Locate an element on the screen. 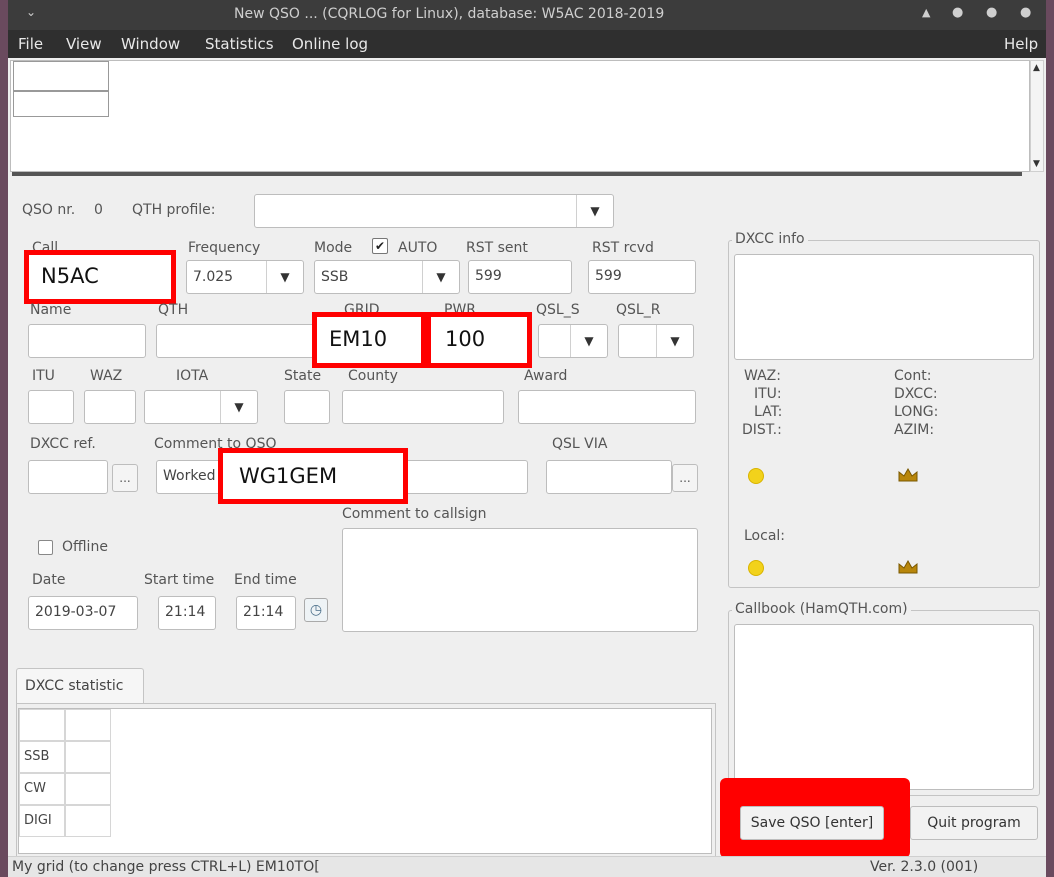 The width and height of the screenshot is (1054, 877). long-info-label: LONG: is located at coordinates (916, 412).